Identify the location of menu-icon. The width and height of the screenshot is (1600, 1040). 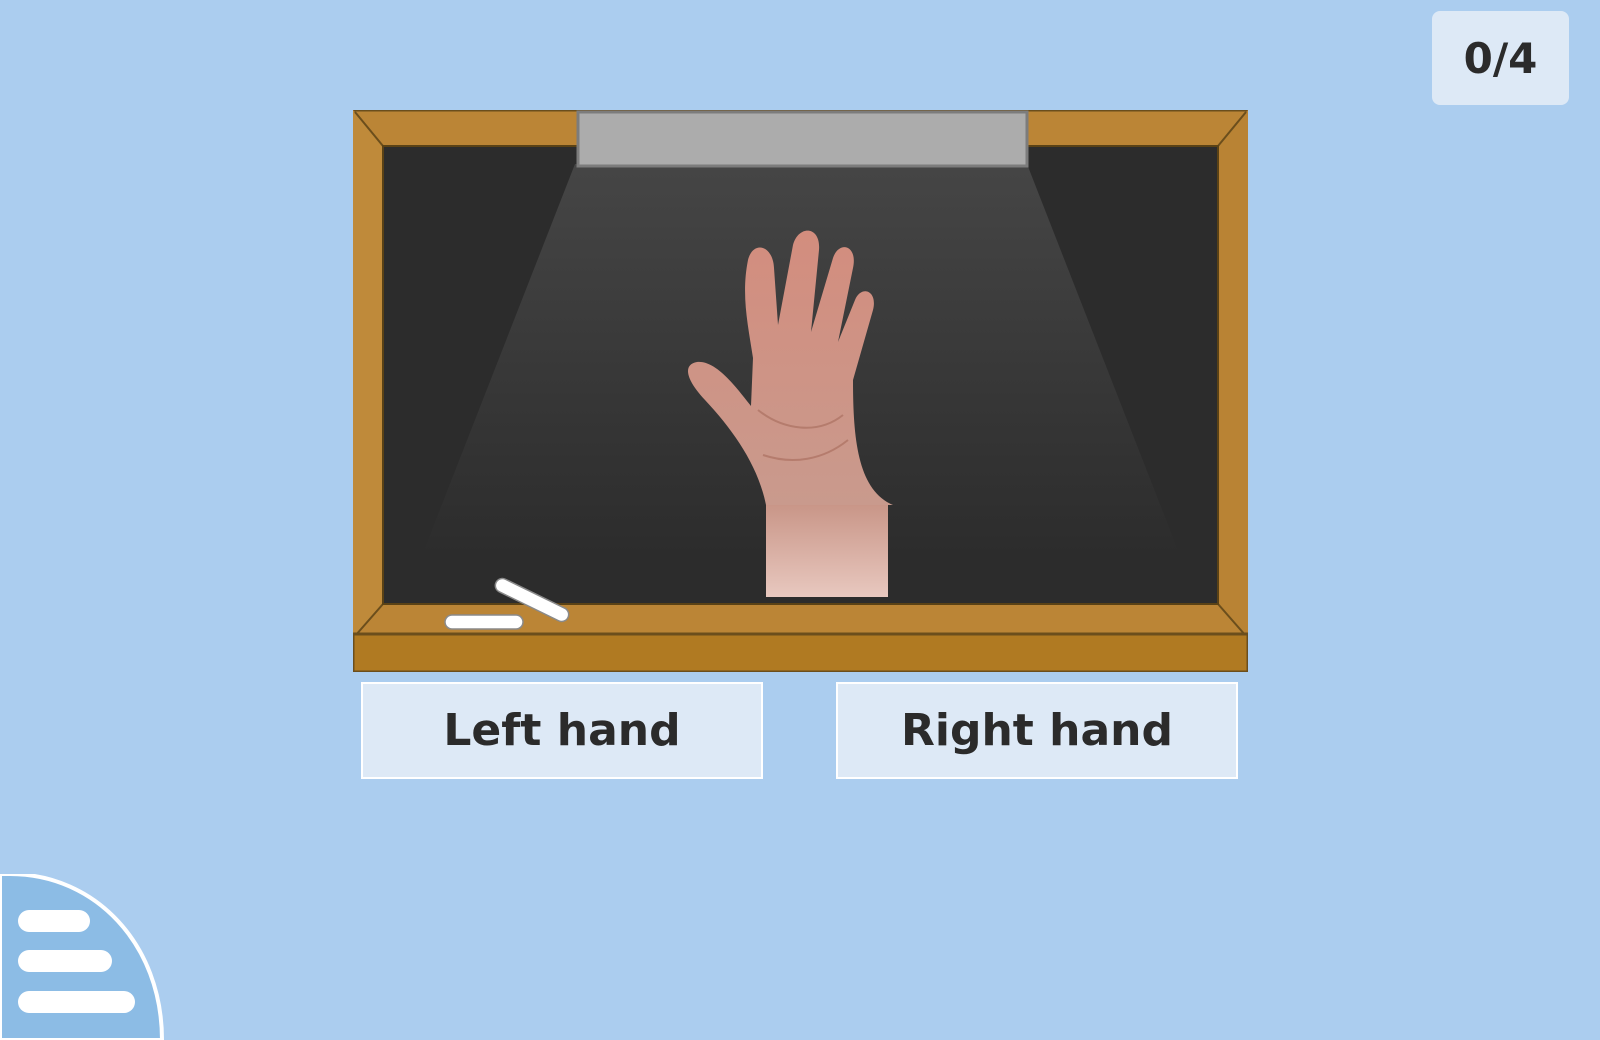
(82, 957).